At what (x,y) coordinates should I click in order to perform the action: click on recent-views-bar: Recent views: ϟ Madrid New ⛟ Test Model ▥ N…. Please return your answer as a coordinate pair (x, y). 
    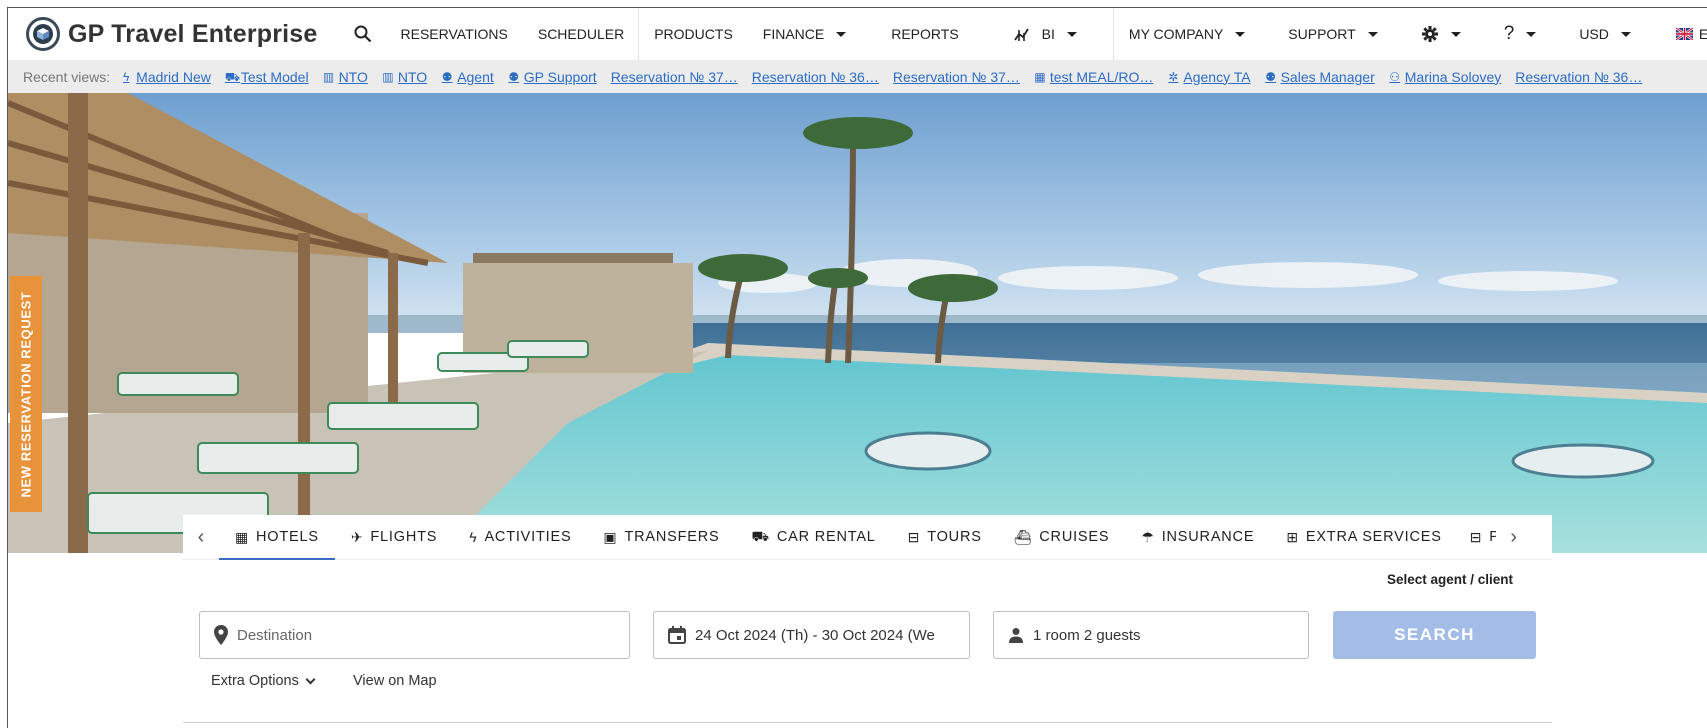
    Looking at the image, I should click on (857, 76).